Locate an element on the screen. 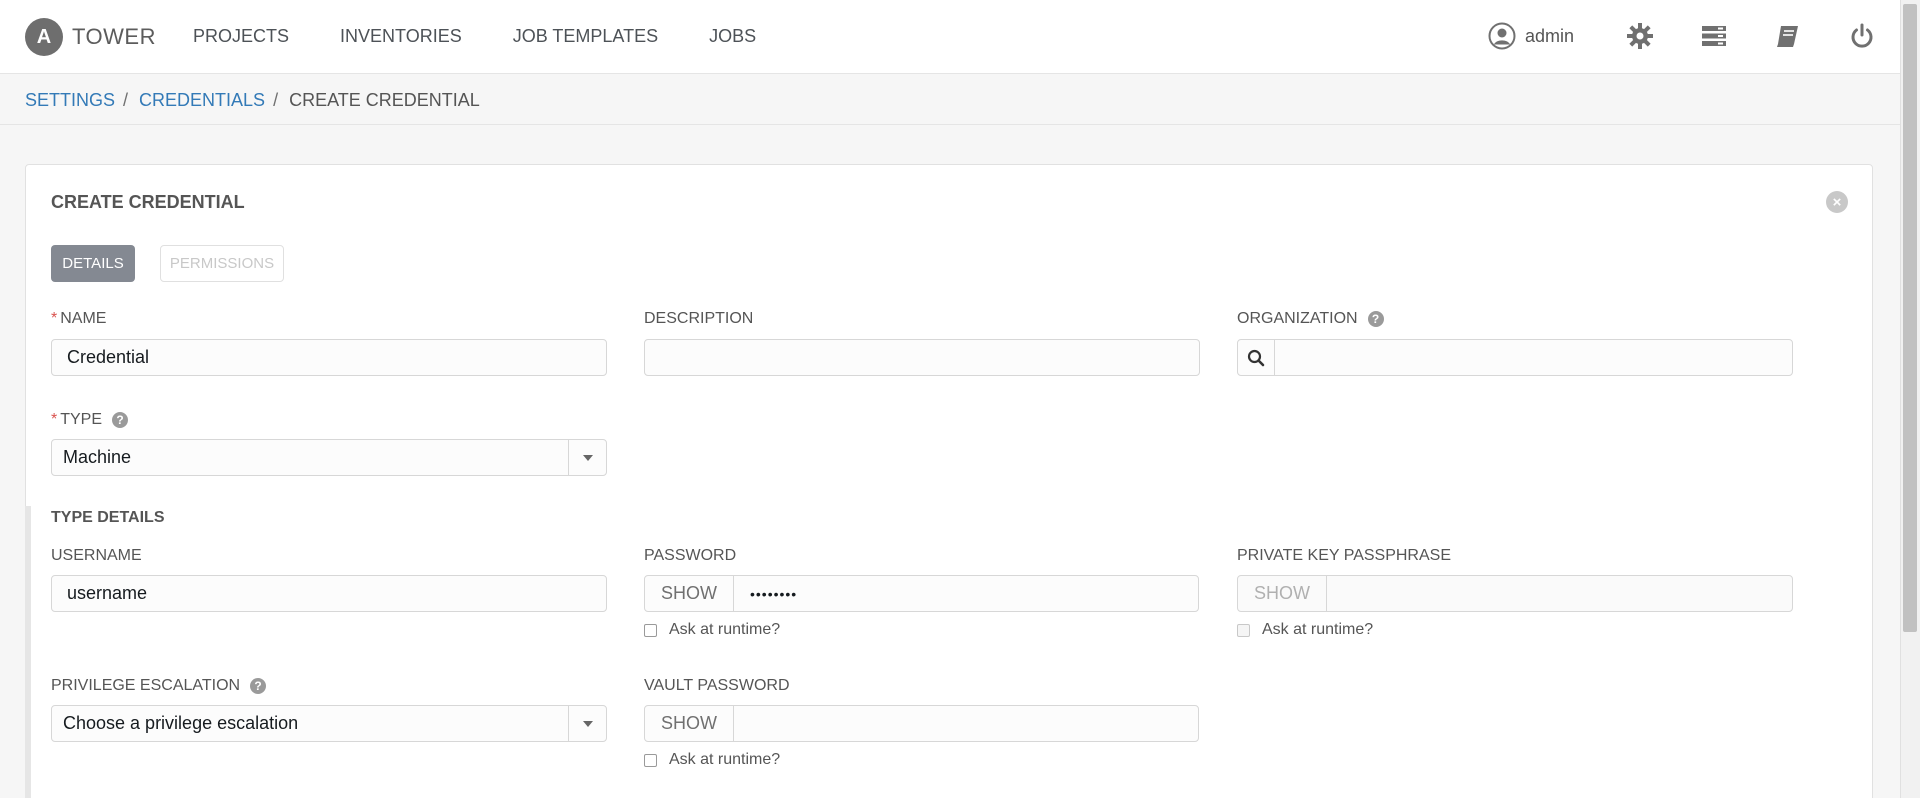  vault-ask-at-runtime: Ask at runtime? is located at coordinates (712, 760).